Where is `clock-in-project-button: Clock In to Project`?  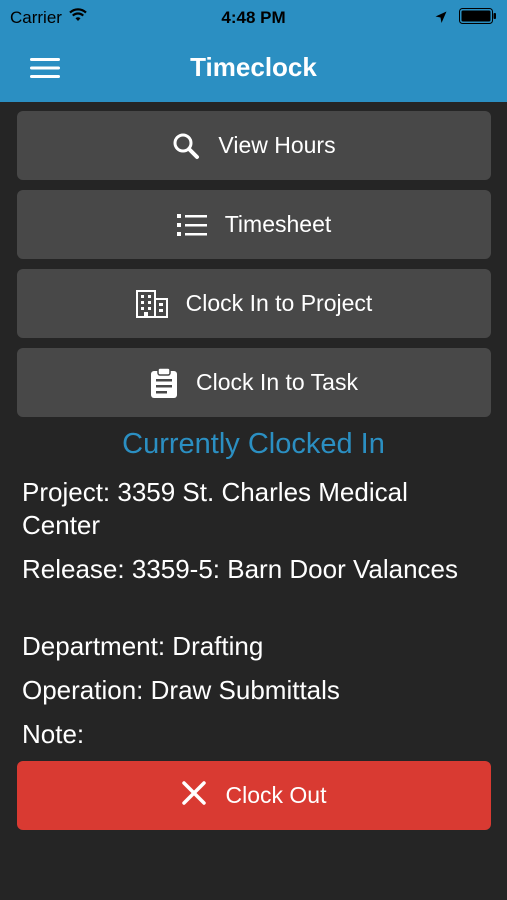 clock-in-project-button: Clock In to Project is located at coordinates (254, 303).